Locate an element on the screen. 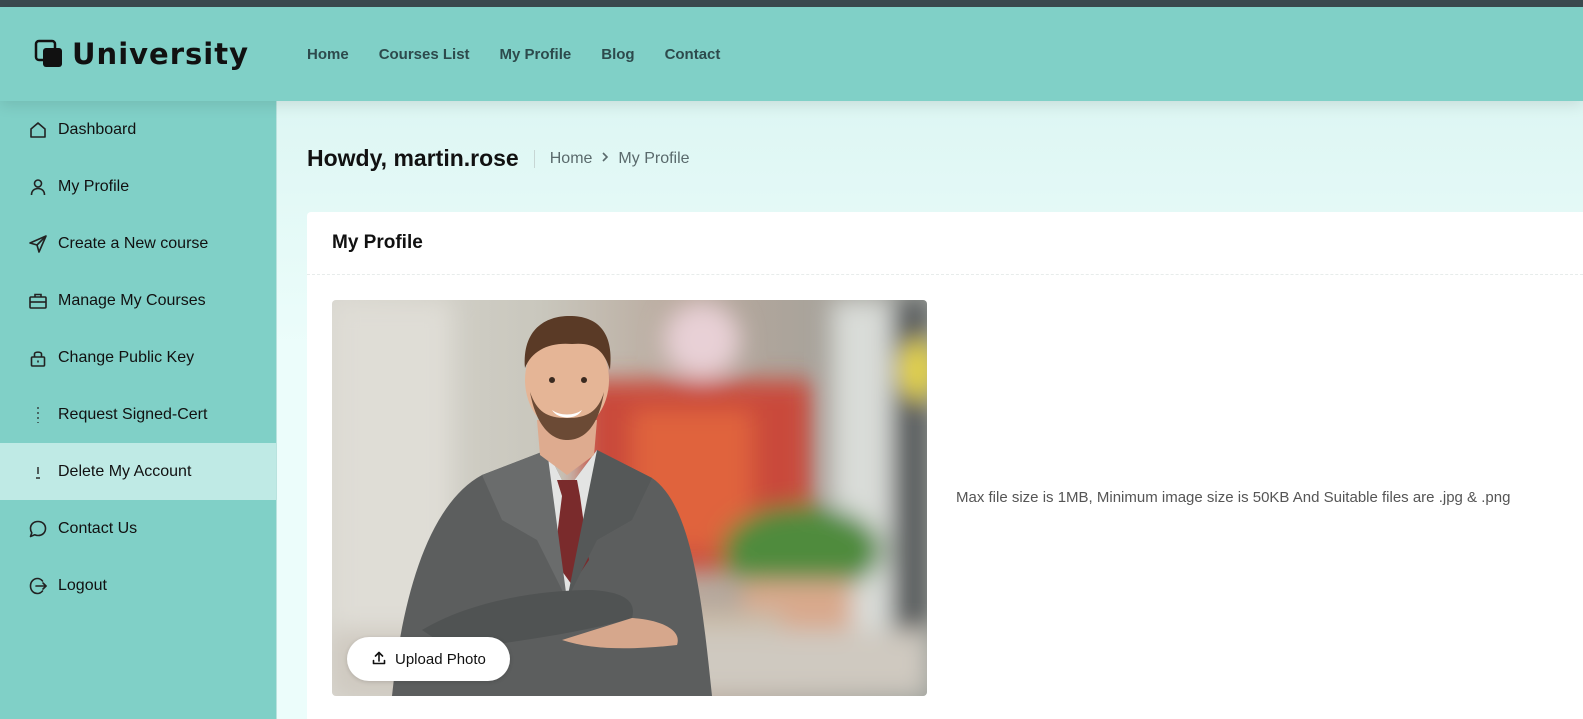 The image size is (1583, 719). sidebar-item-label: Change Public Key is located at coordinates (126, 357).